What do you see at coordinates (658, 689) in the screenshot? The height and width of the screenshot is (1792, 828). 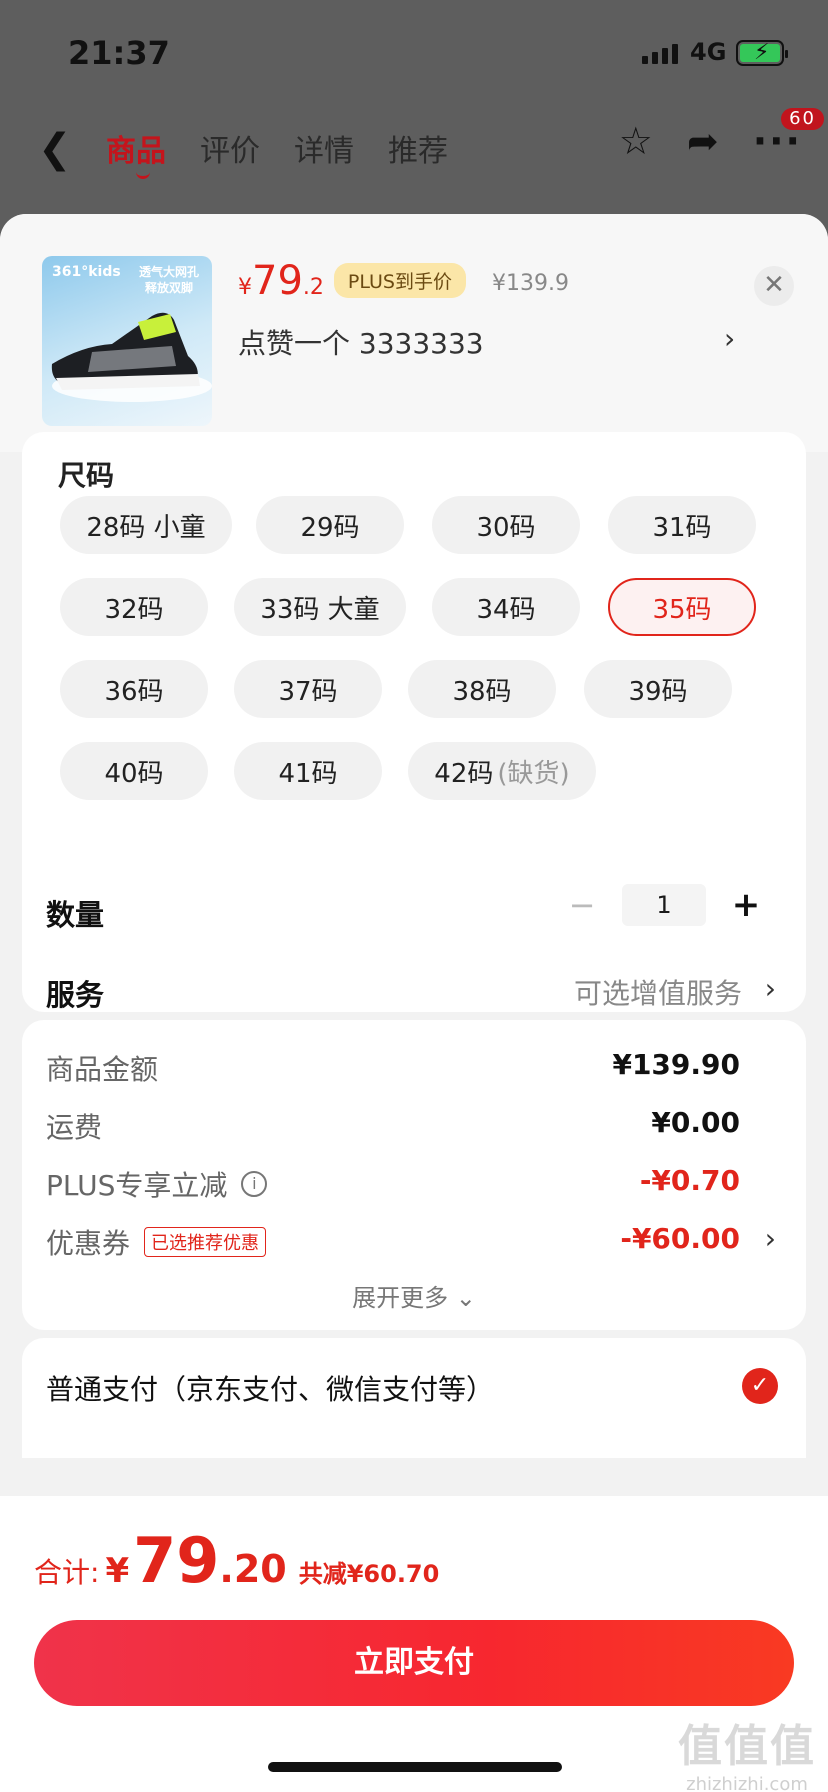 I see `size-chip: 39码` at bounding box center [658, 689].